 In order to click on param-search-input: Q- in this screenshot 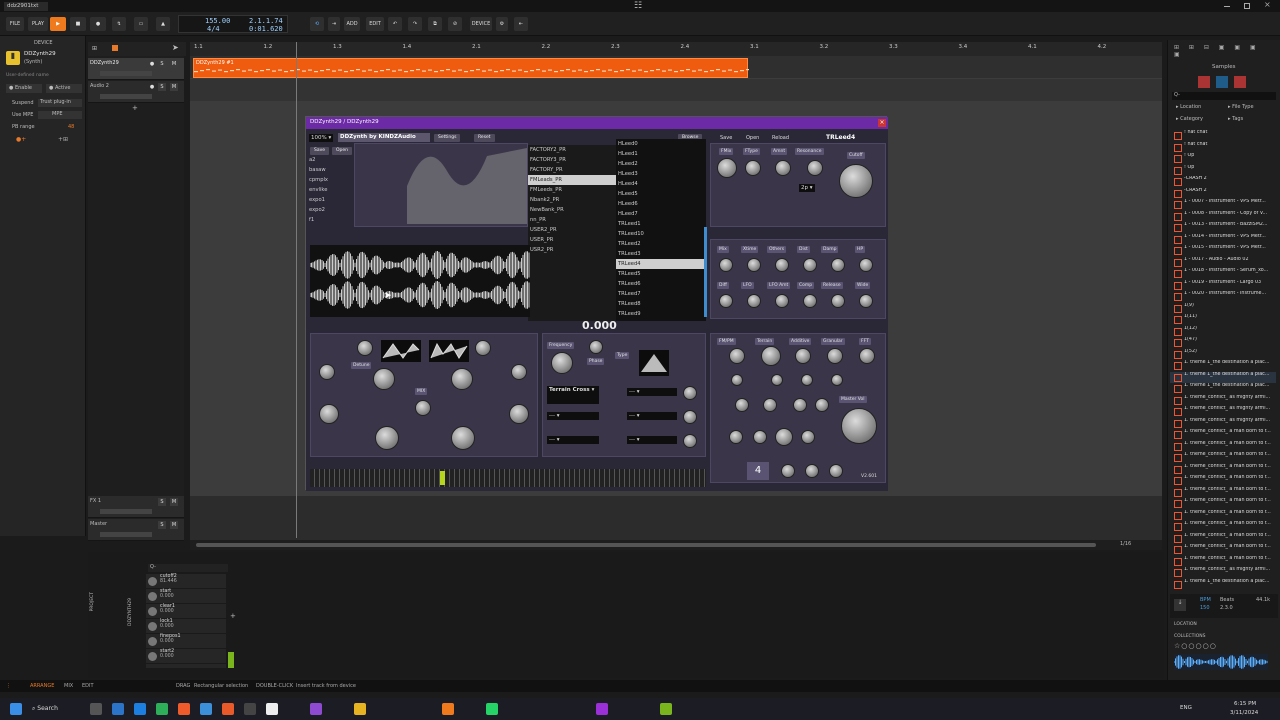, I will do `click(188, 568)`.